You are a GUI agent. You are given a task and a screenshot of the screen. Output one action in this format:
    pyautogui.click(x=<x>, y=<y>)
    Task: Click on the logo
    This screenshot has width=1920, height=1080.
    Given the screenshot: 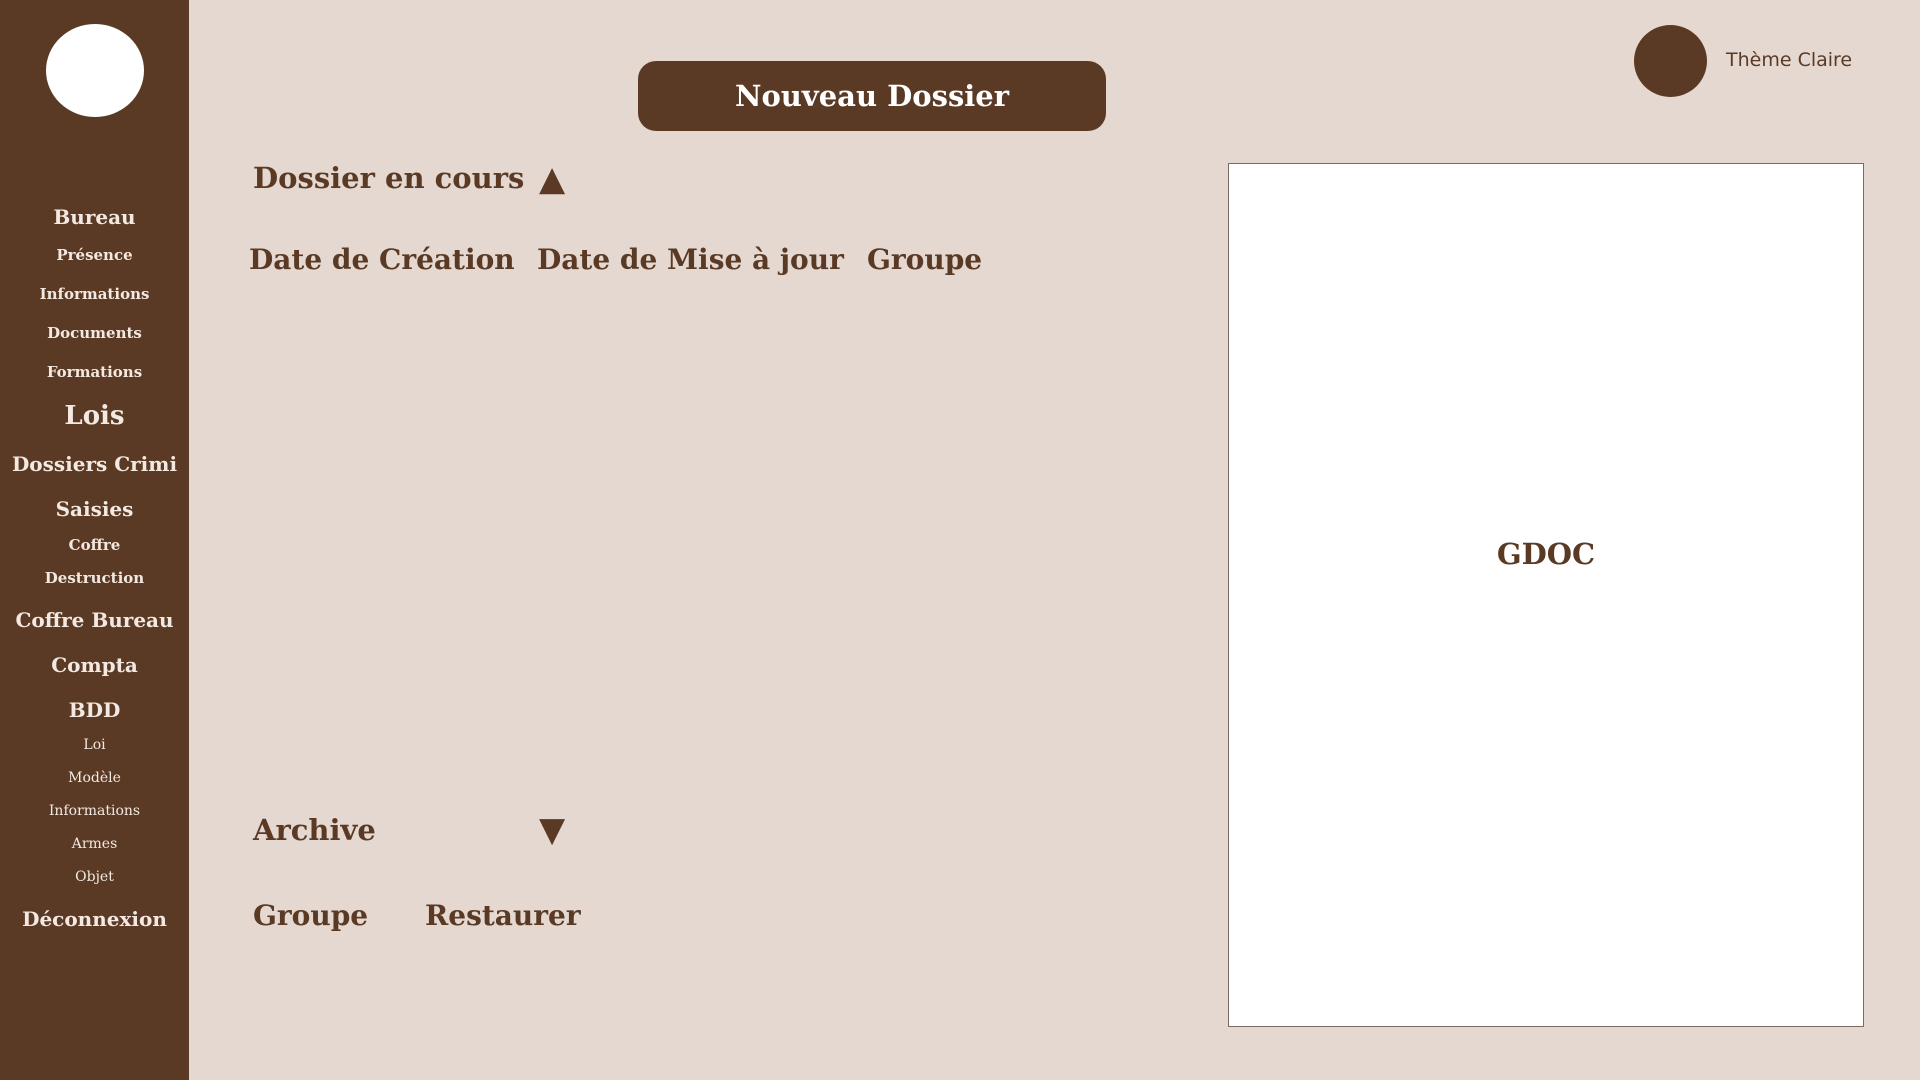 What is the action you would take?
    pyautogui.click(x=95, y=70)
    